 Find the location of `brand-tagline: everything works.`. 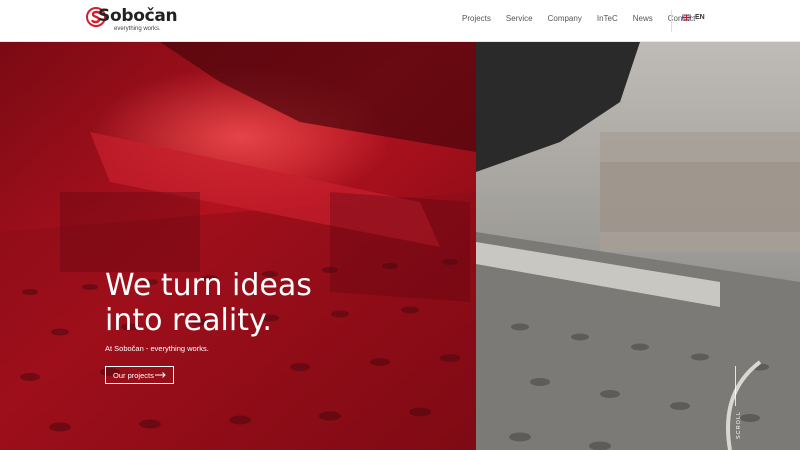

brand-tagline: everything works. is located at coordinates (137, 29).